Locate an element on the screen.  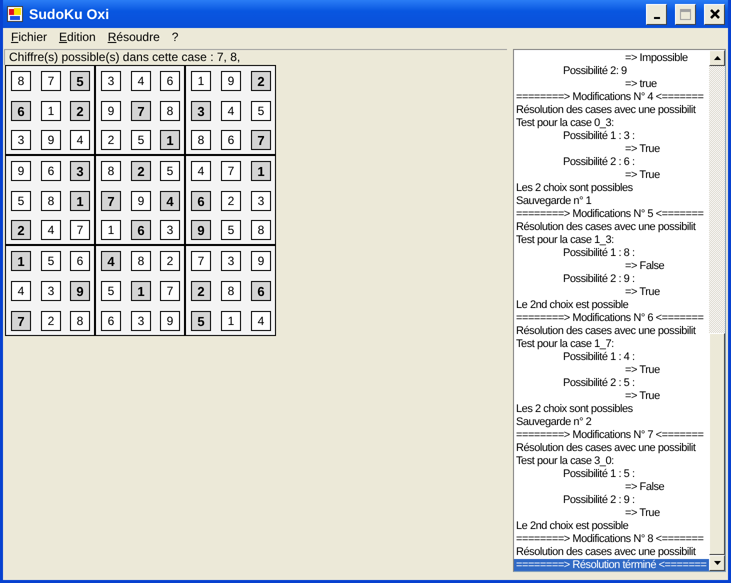
log-line: Possibilité 2 : 6 : is located at coordinates (574, 162).